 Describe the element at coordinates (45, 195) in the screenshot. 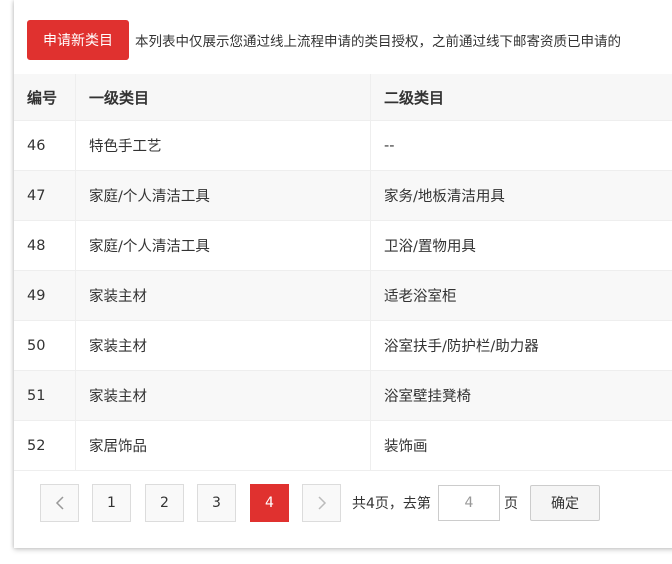

I see `cell-id: 47` at that location.